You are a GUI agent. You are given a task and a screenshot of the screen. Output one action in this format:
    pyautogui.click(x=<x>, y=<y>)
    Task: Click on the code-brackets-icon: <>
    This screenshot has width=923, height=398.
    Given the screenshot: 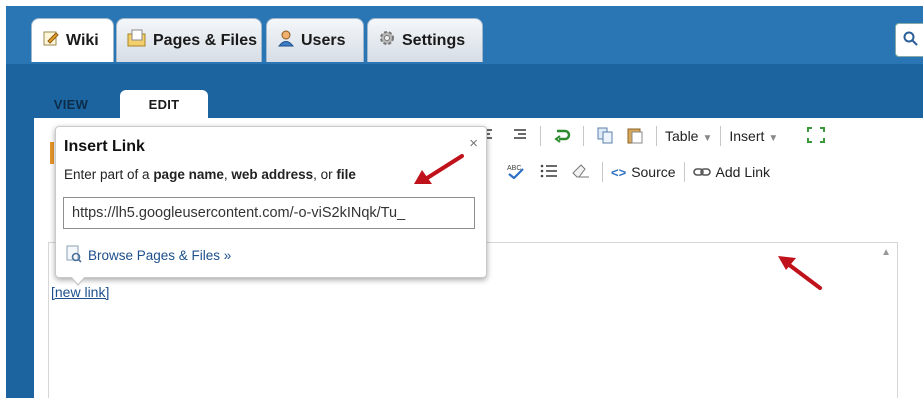 What is the action you would take?
    pyautogui.click(x=619, y=172)
    